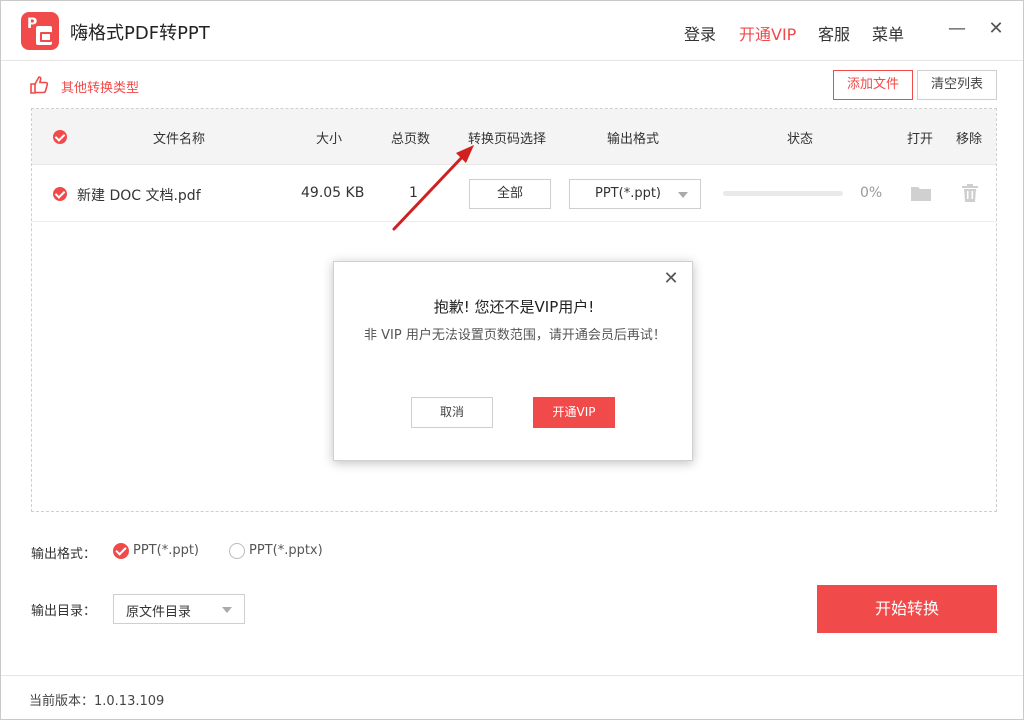  Describe the element at coordinates (920, 139) in the screenshot. I see `column-header-open: 打开` at that location.